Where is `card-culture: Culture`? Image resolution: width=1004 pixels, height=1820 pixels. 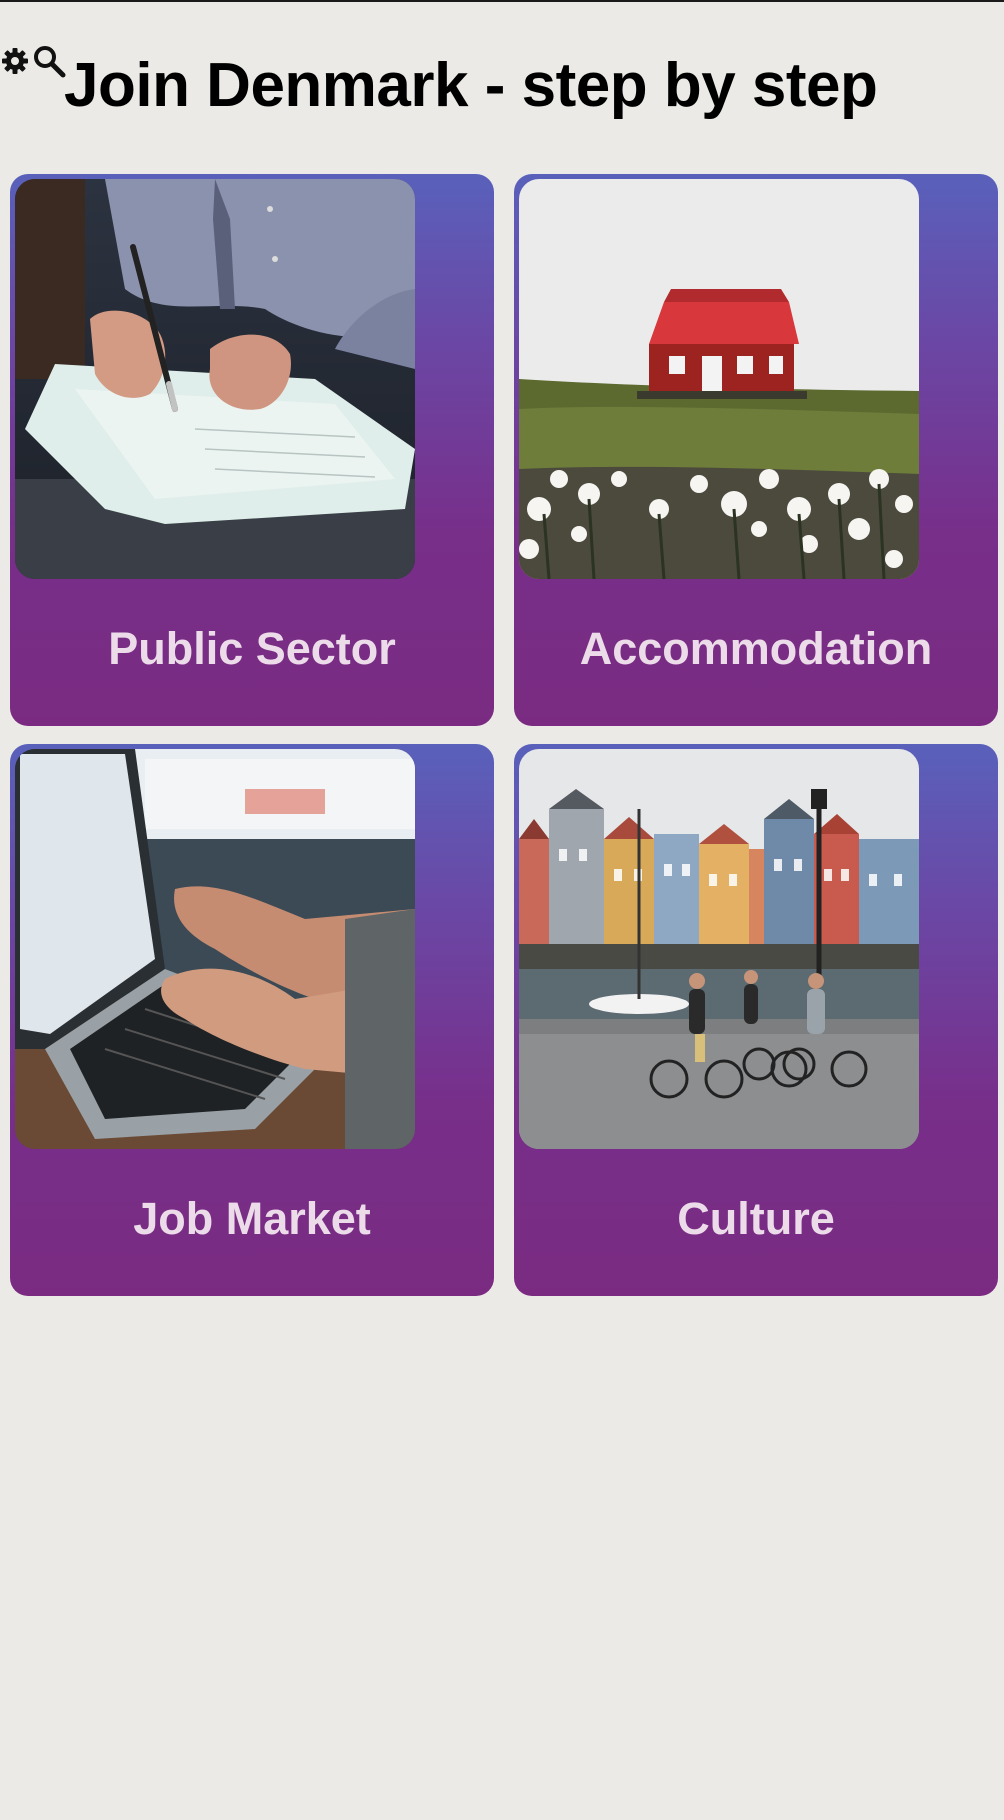 card-culture: Culture is located at coordinates (756, 1020).